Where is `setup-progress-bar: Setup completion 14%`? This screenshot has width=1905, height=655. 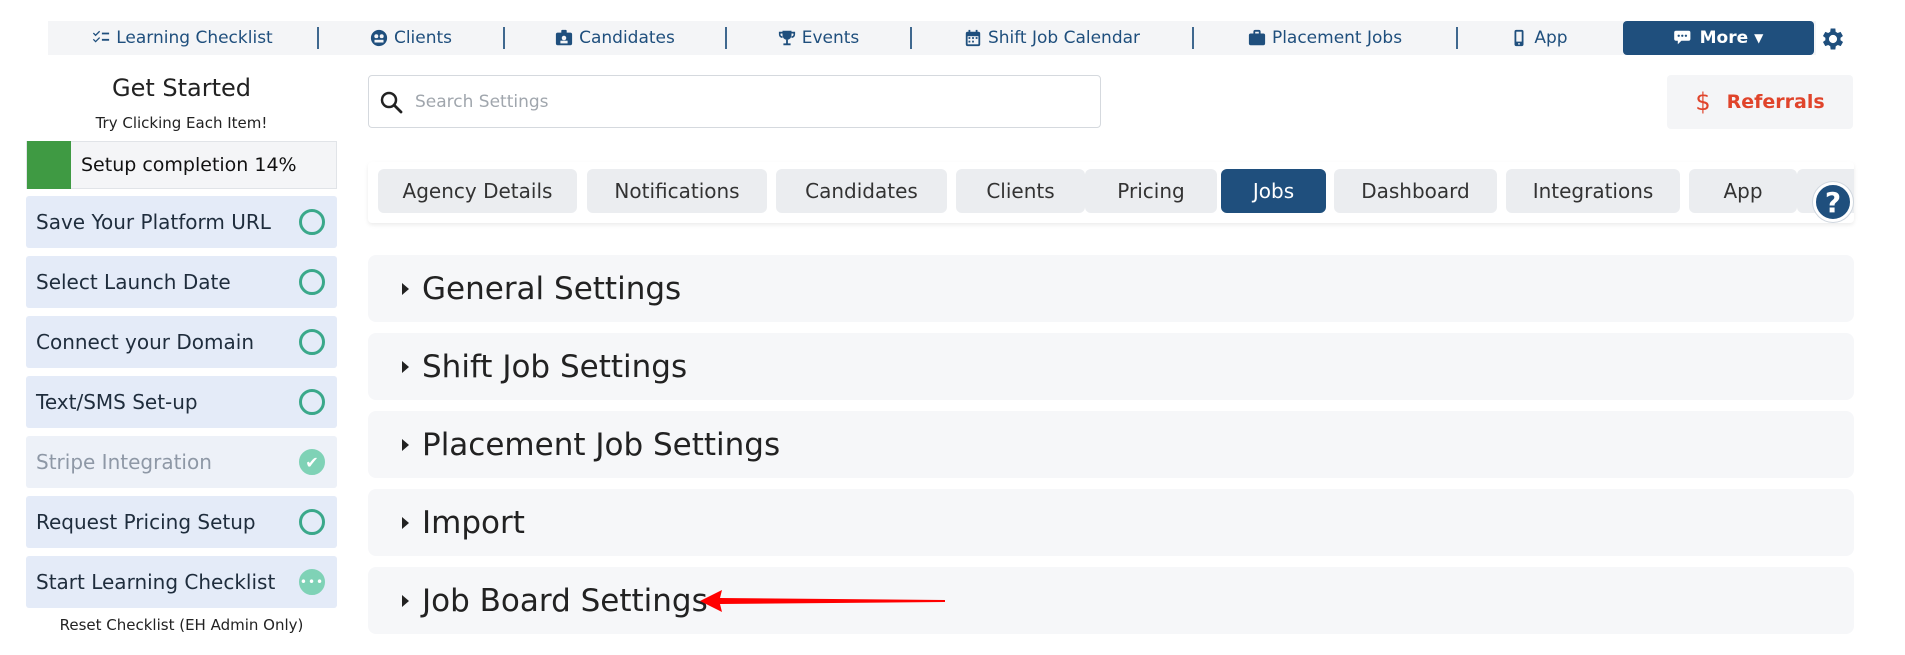
setup-progress-bar: Setup completion 14% is located at coordinates (181, 165).